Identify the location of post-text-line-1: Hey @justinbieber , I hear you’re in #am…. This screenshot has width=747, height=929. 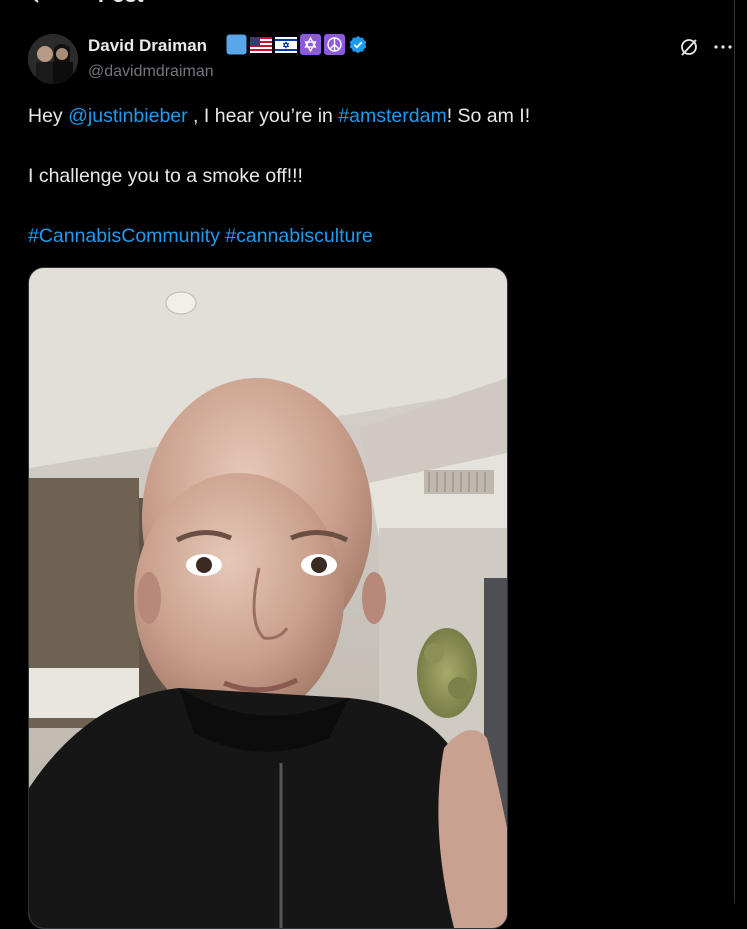
(279, 116).